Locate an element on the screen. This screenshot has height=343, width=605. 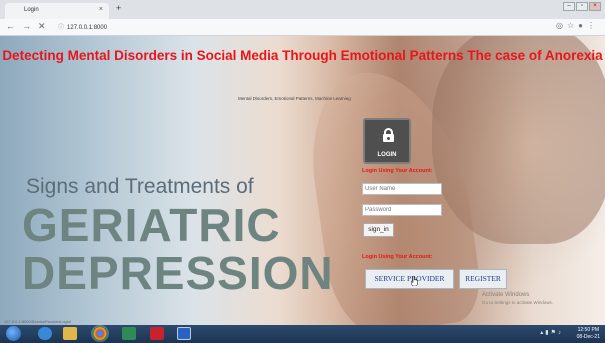
clock: 12:50 PM 08-Dec-21 is located at coordinates (588, 334).